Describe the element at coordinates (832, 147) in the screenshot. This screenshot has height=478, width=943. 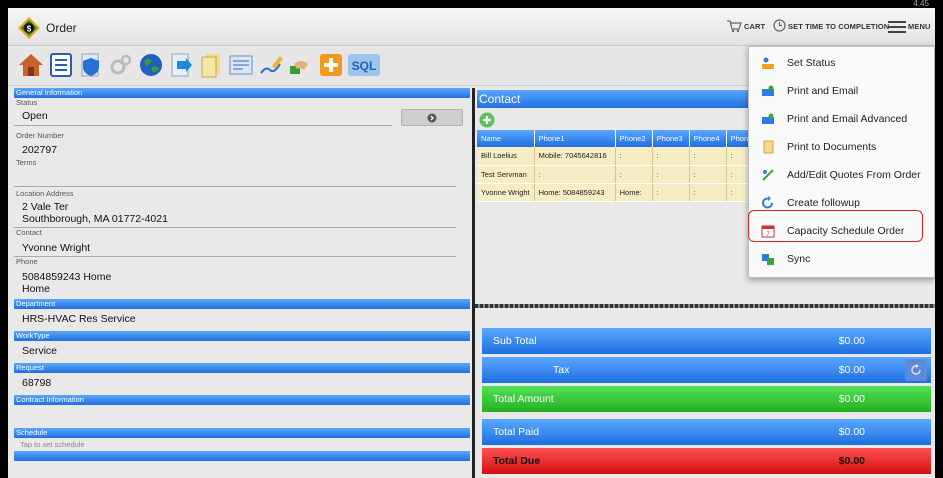
I see `menu-item-label: Print to Documents` at that location.